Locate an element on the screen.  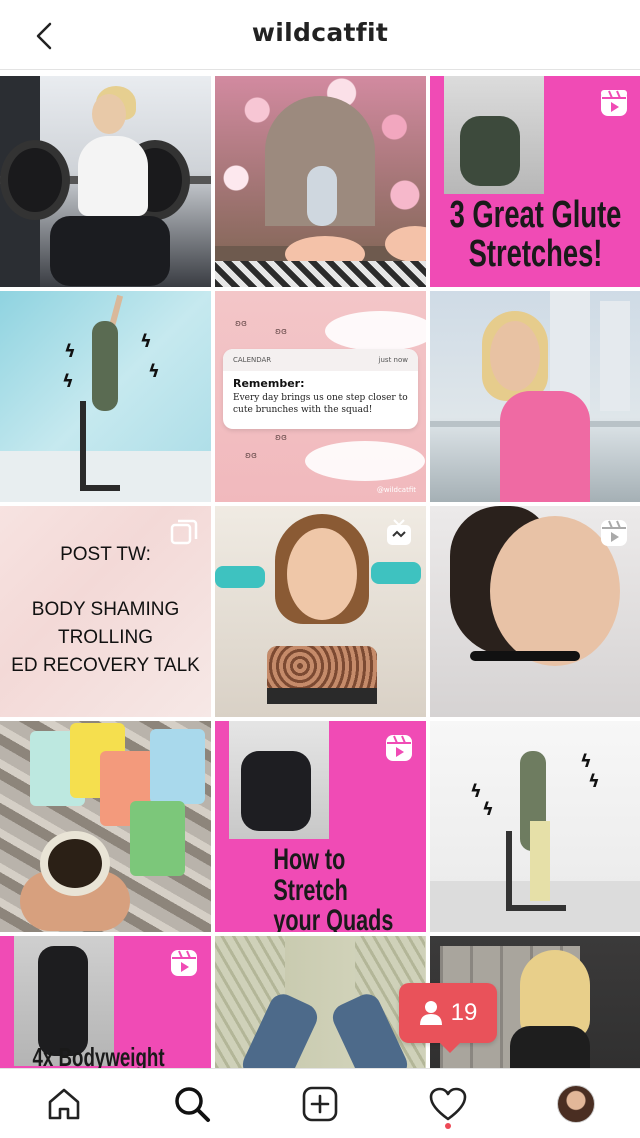
grid-post: 3 Great Glute Stretches! is located at coordinates (535, 181).